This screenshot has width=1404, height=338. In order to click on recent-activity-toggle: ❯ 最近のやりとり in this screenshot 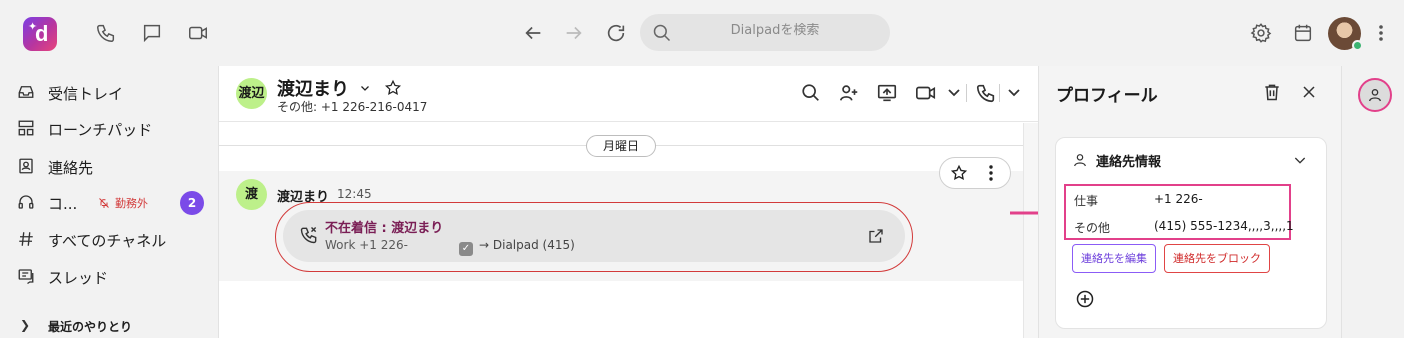, I will do `click(109, 326)`.